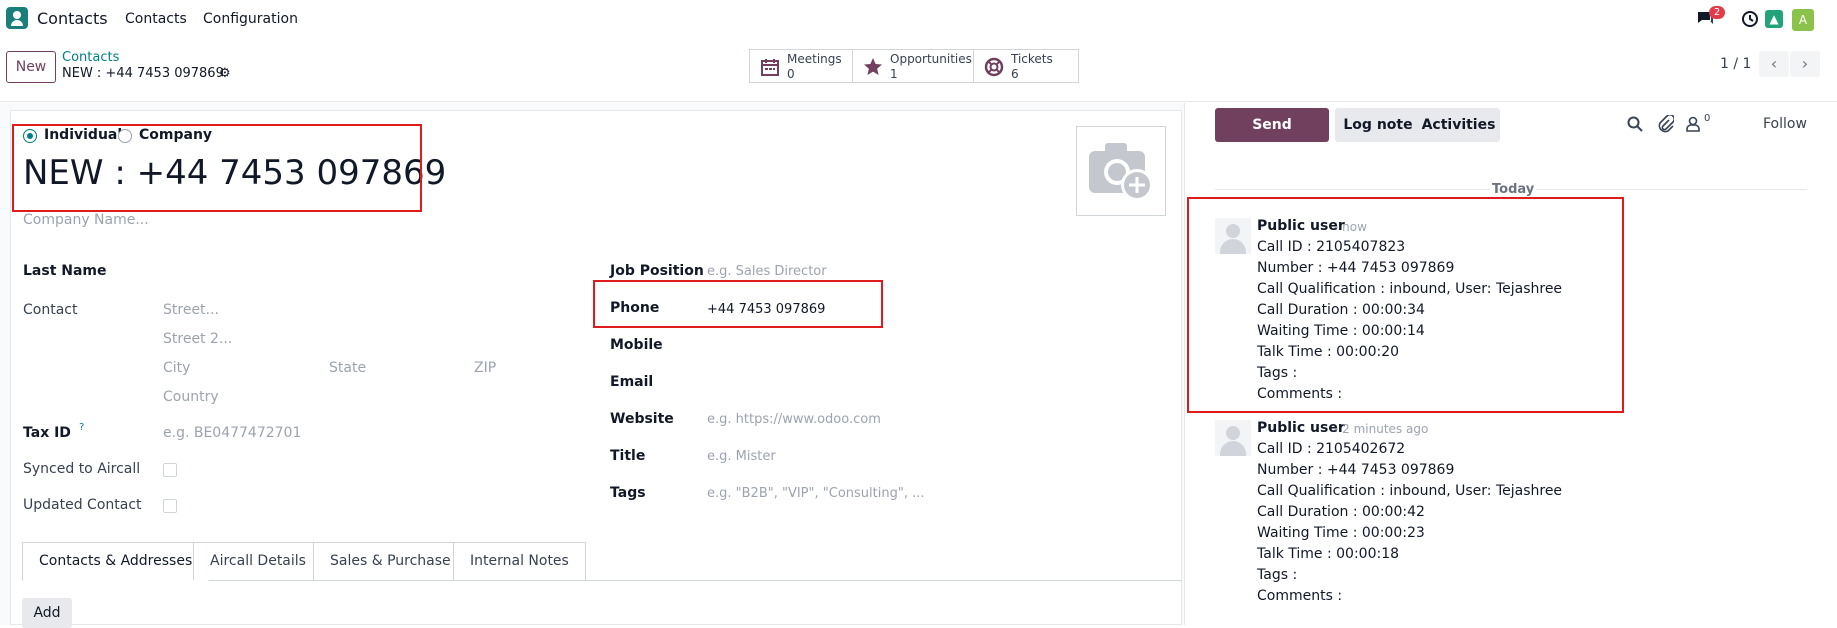  Describe the element at coordinates (628, 456) in the screenshot. I see `title-label: Title` at that location.